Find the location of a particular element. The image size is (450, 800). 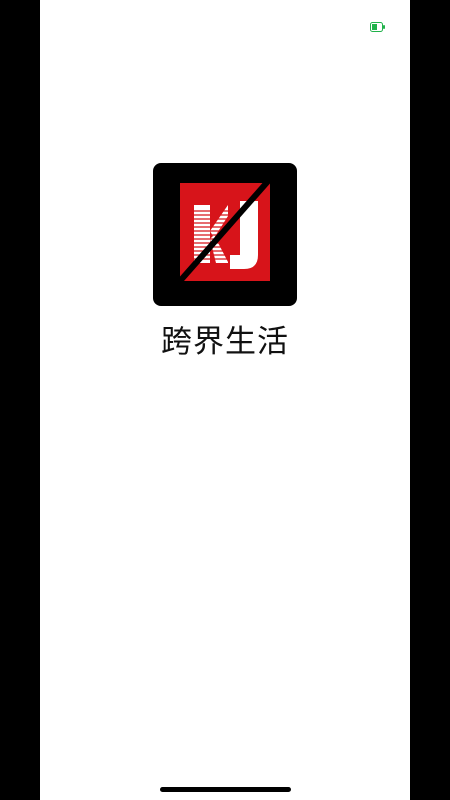

status-bar is located at coordinates (225, 20).